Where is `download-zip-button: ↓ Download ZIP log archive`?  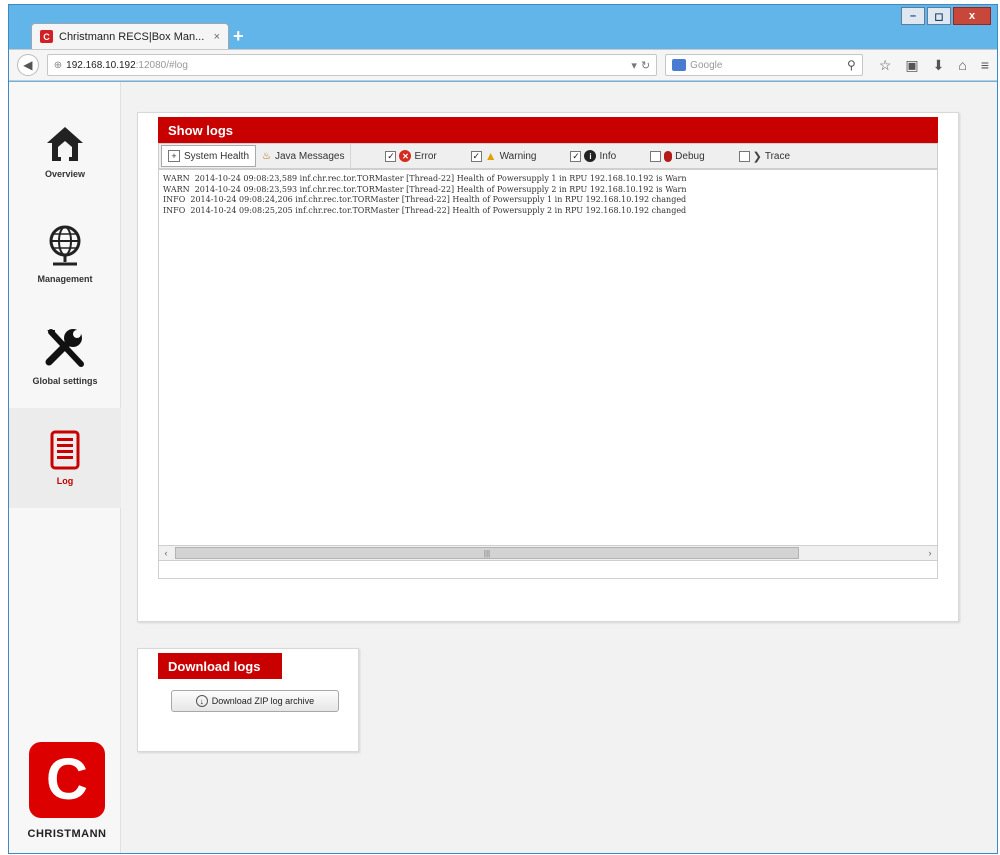 download-zip-button: ↓ Download ZIP log archive is located at coordinates (255, 701).